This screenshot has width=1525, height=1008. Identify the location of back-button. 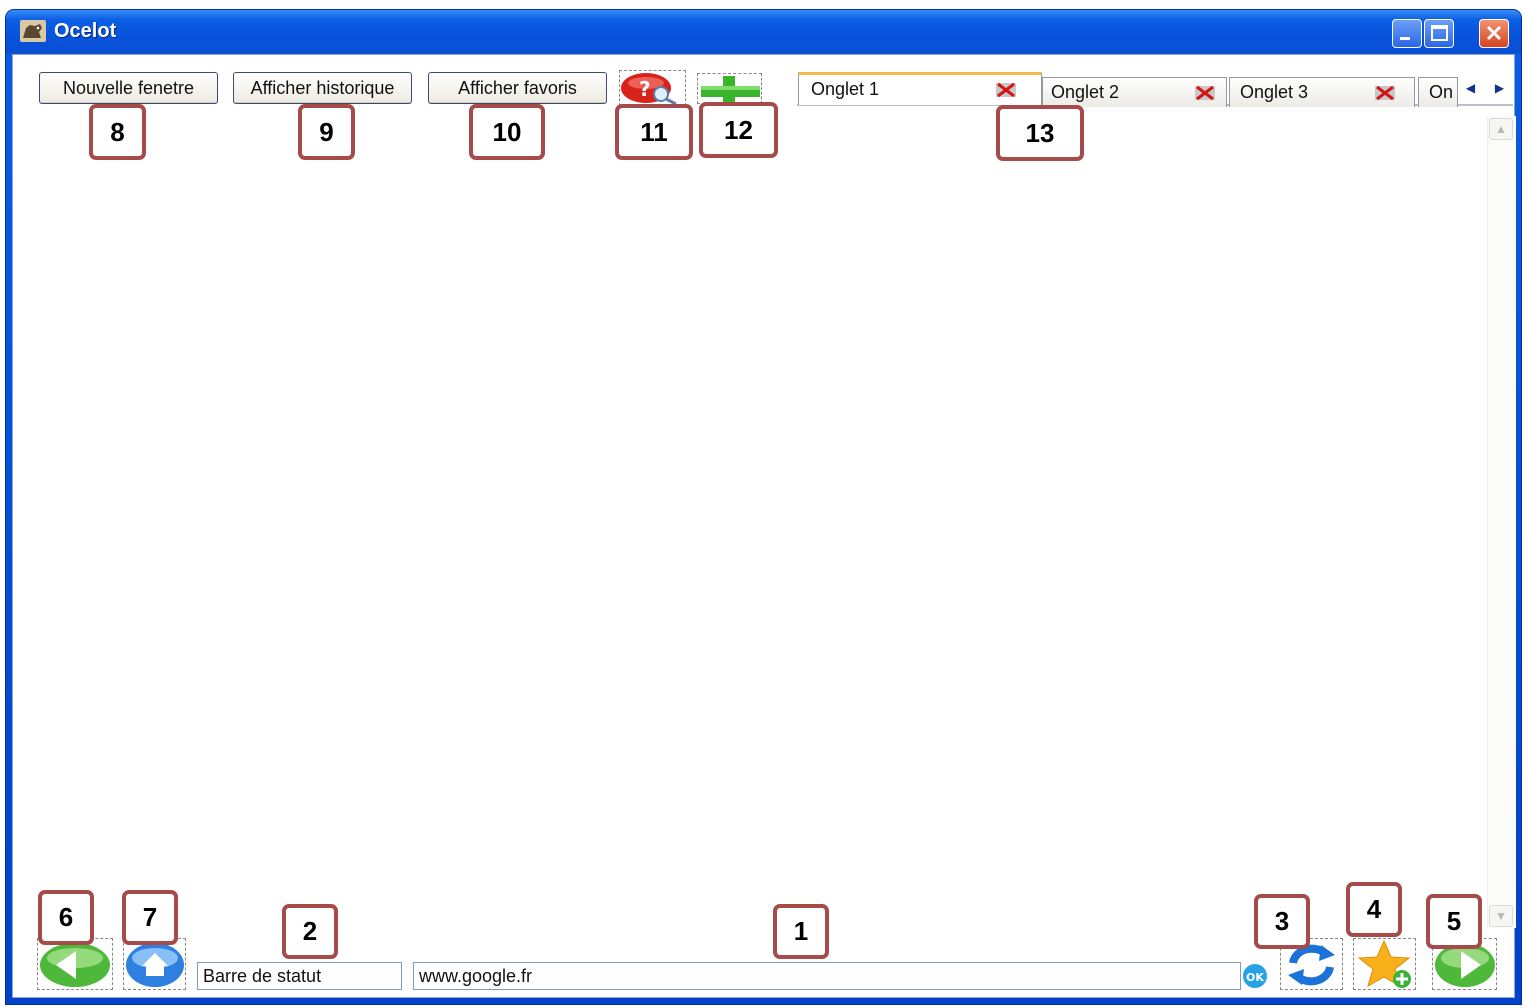
(75, 964).